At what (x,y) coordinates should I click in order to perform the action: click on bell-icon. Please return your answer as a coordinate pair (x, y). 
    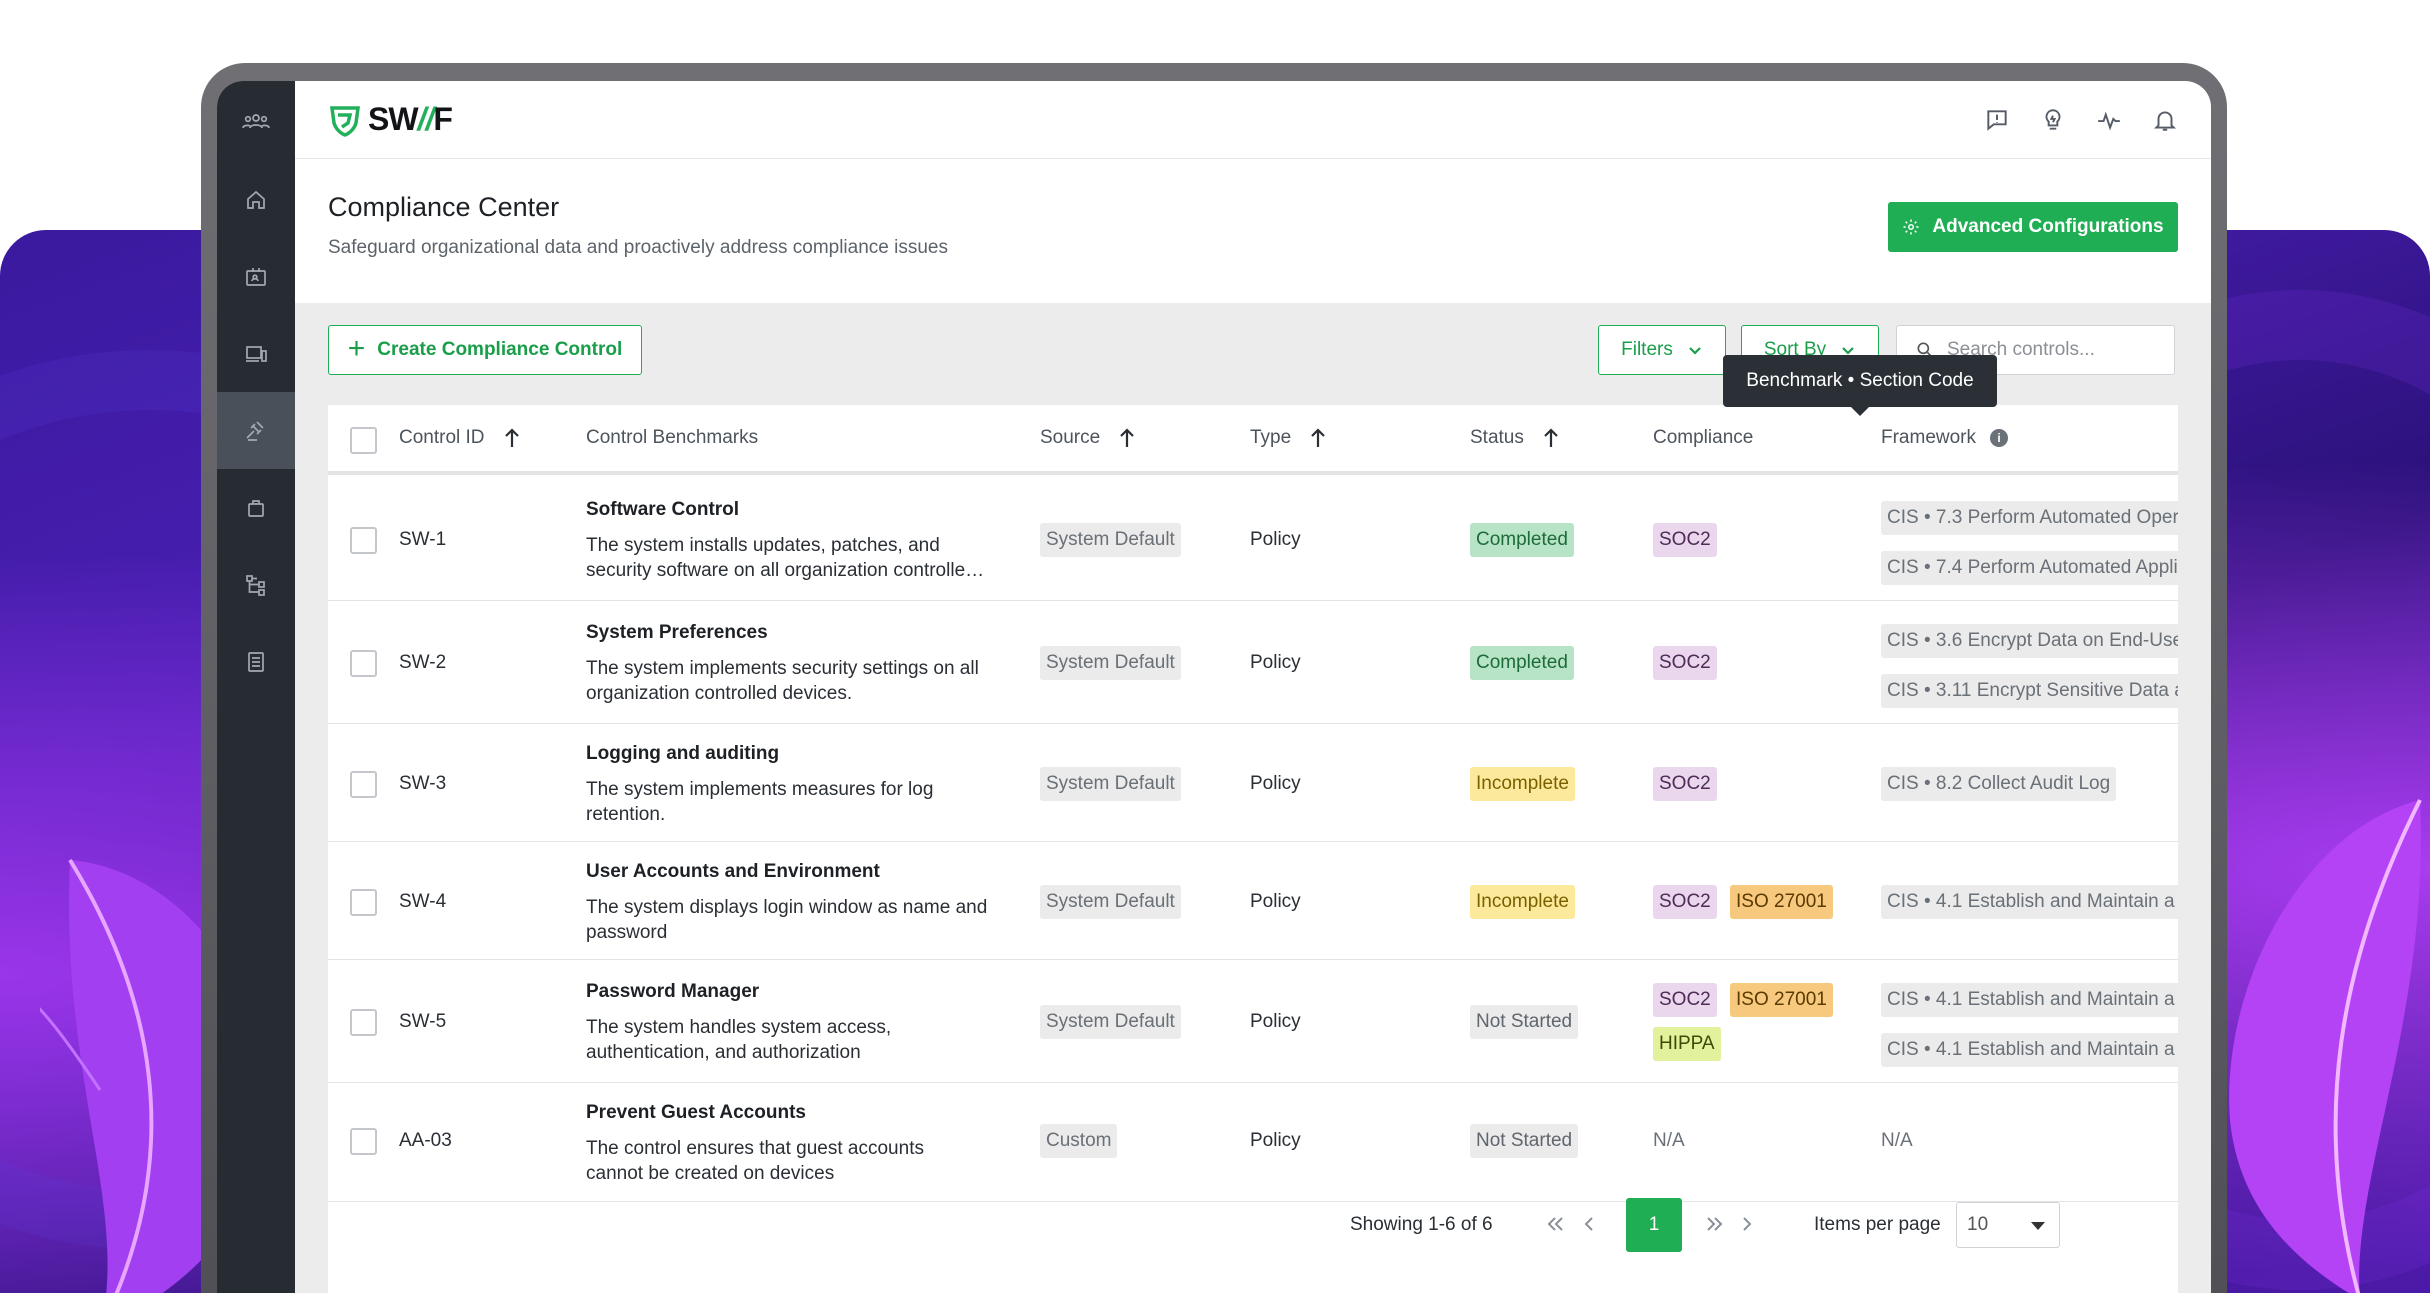
    Looking at the image, I should click on (2165, 120).